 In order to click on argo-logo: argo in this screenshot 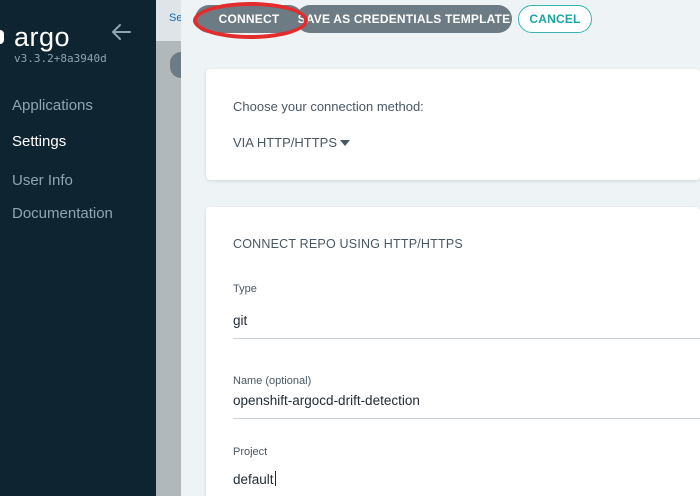, I will do `click(50, 37)`.